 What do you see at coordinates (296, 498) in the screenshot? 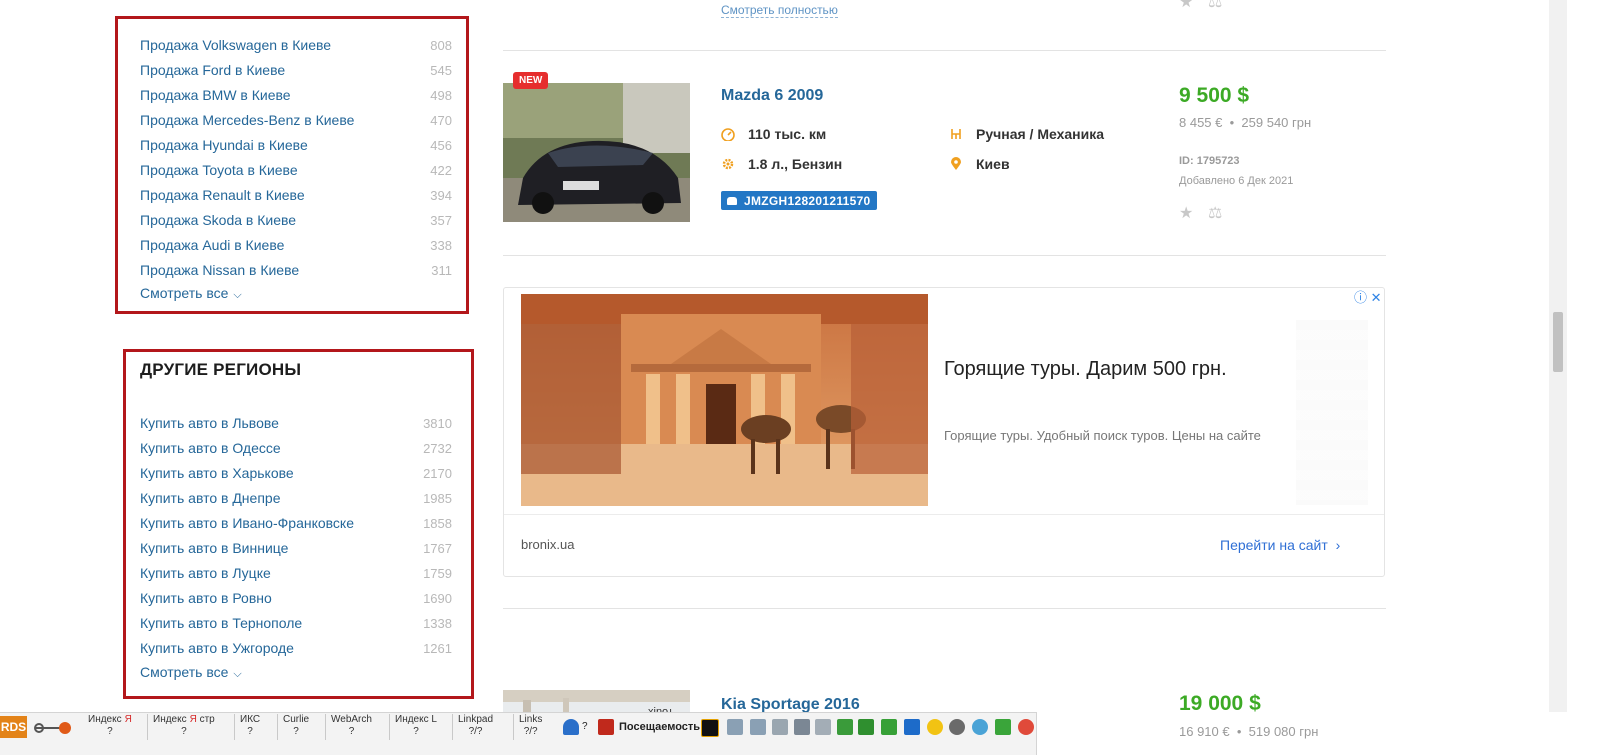
I see `list-item: Купить авто в Днепре 1985` at bounding box center [296, 498].